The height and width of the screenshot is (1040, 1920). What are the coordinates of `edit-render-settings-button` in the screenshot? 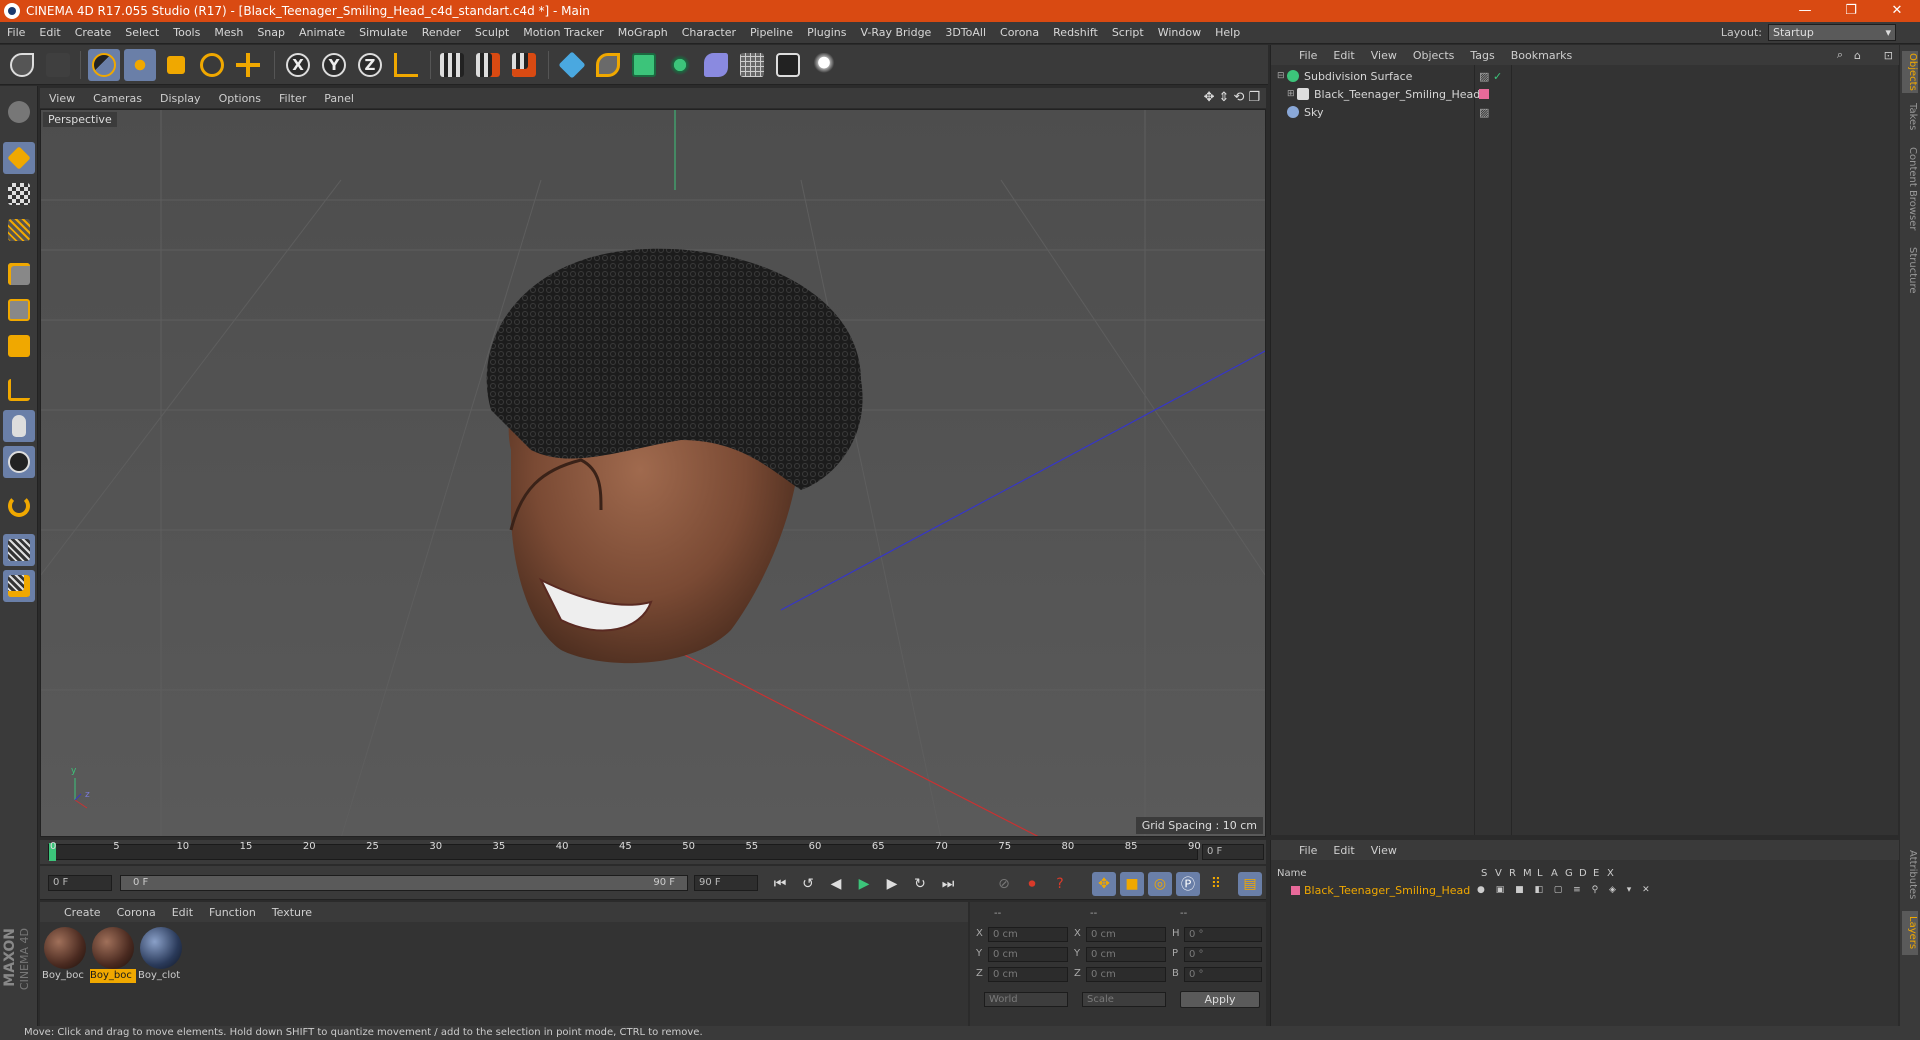 It's located at (524, 65).